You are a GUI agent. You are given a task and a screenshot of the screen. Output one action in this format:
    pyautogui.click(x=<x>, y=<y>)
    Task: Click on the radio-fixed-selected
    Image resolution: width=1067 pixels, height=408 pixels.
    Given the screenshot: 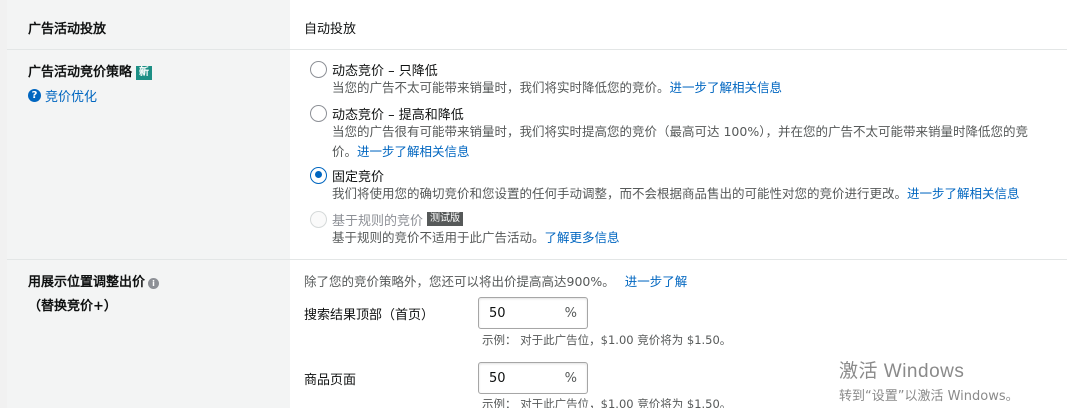 What is the action you would take?
    pyautogui.click(x=318, y=175)
    